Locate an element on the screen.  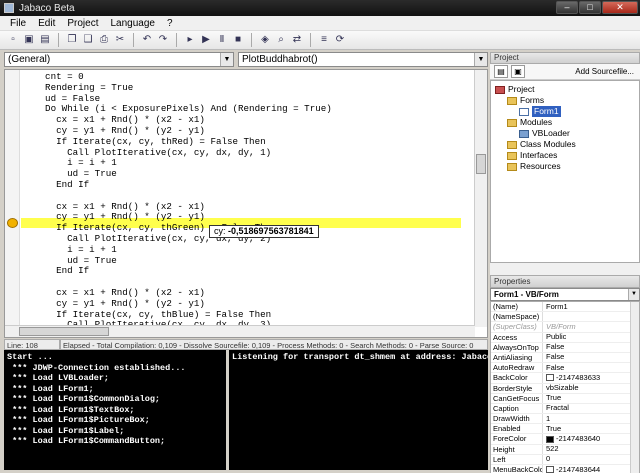
code-line: i = i + 1 is located at coordinates (70, 250).